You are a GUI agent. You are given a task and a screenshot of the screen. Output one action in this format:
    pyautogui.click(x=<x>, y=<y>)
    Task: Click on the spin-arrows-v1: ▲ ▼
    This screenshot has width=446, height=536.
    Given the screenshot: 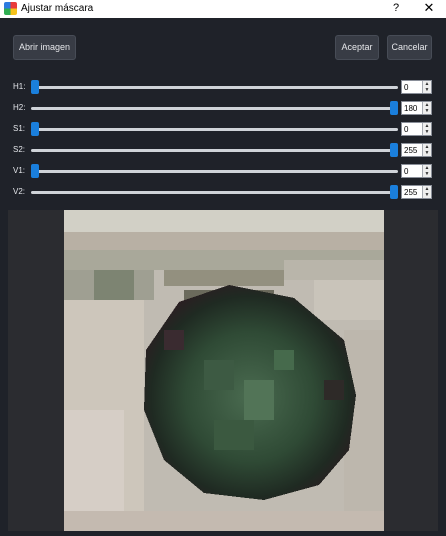 What is the action you would take?
    pyautogui.click(x=426, y=171)
    